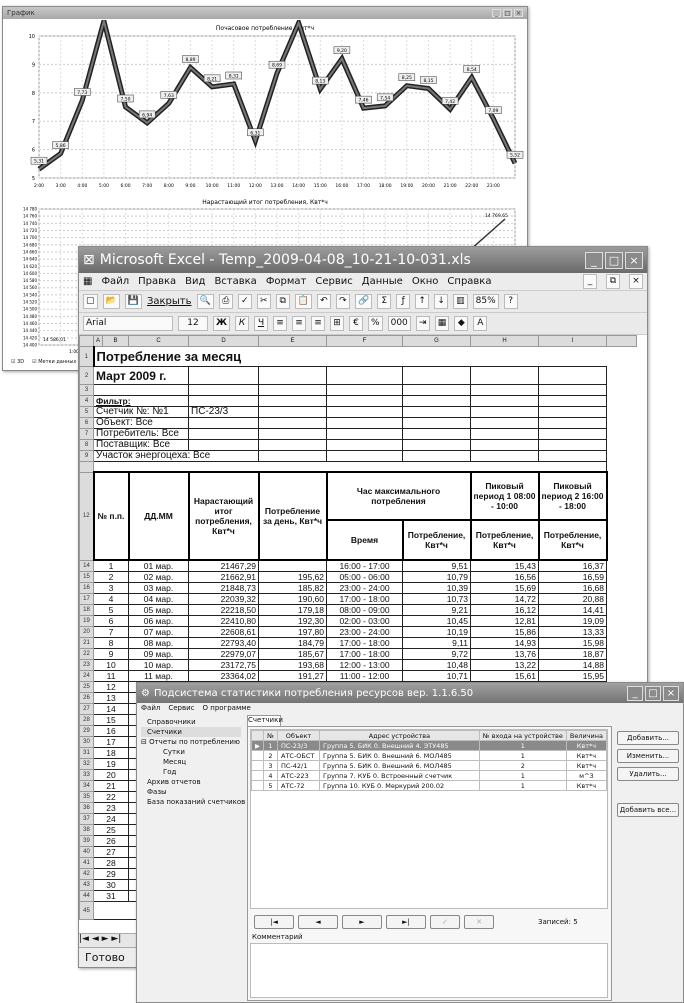  Describe the element at coordinates (225, 301) in the screenshot. I see `print-icon: ⎙` at that location.